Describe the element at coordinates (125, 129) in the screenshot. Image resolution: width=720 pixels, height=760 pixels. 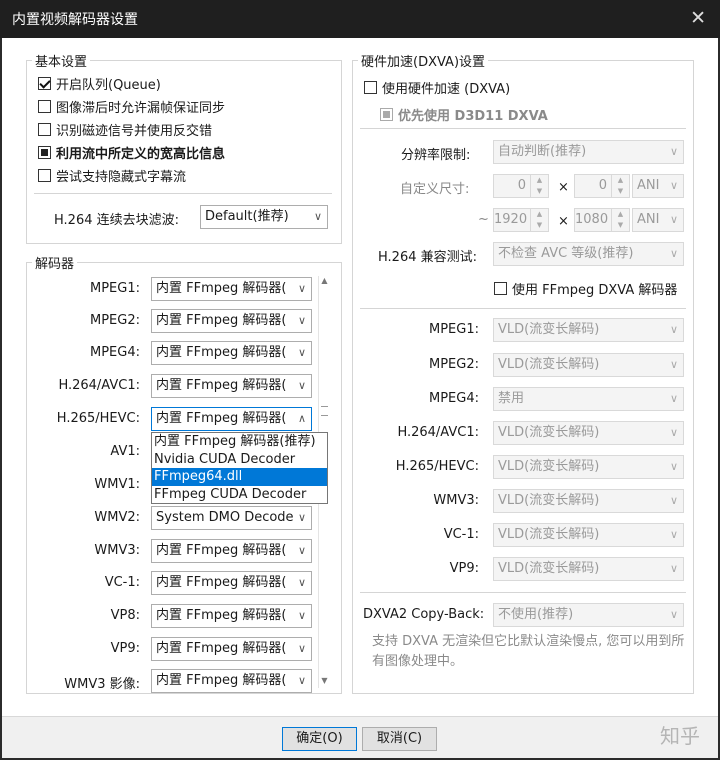
I see `deinterlace-checkbox: 识别磁迹信号并使用反交错` at that location.